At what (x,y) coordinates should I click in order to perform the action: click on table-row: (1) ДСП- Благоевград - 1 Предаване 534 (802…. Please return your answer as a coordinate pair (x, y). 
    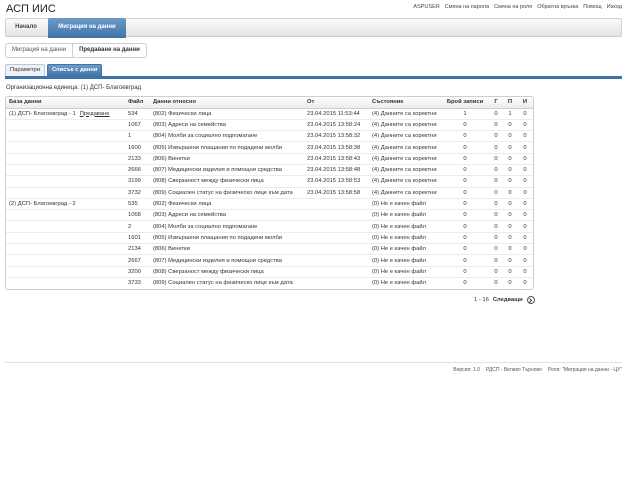
    Looking at the image, I should click on (269, 114).